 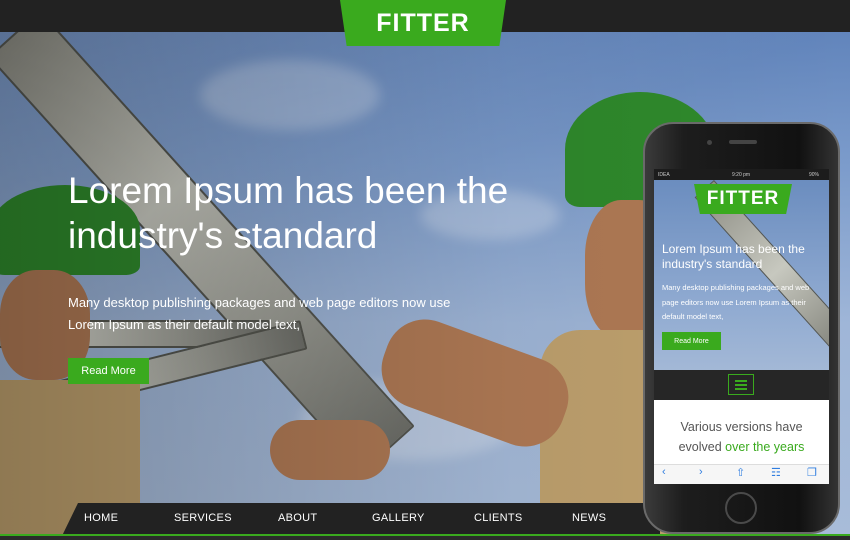 What do you see at coordinates (709, 142) in the screenshot?
I see `phone-camera` at bounding box center [709, 142].